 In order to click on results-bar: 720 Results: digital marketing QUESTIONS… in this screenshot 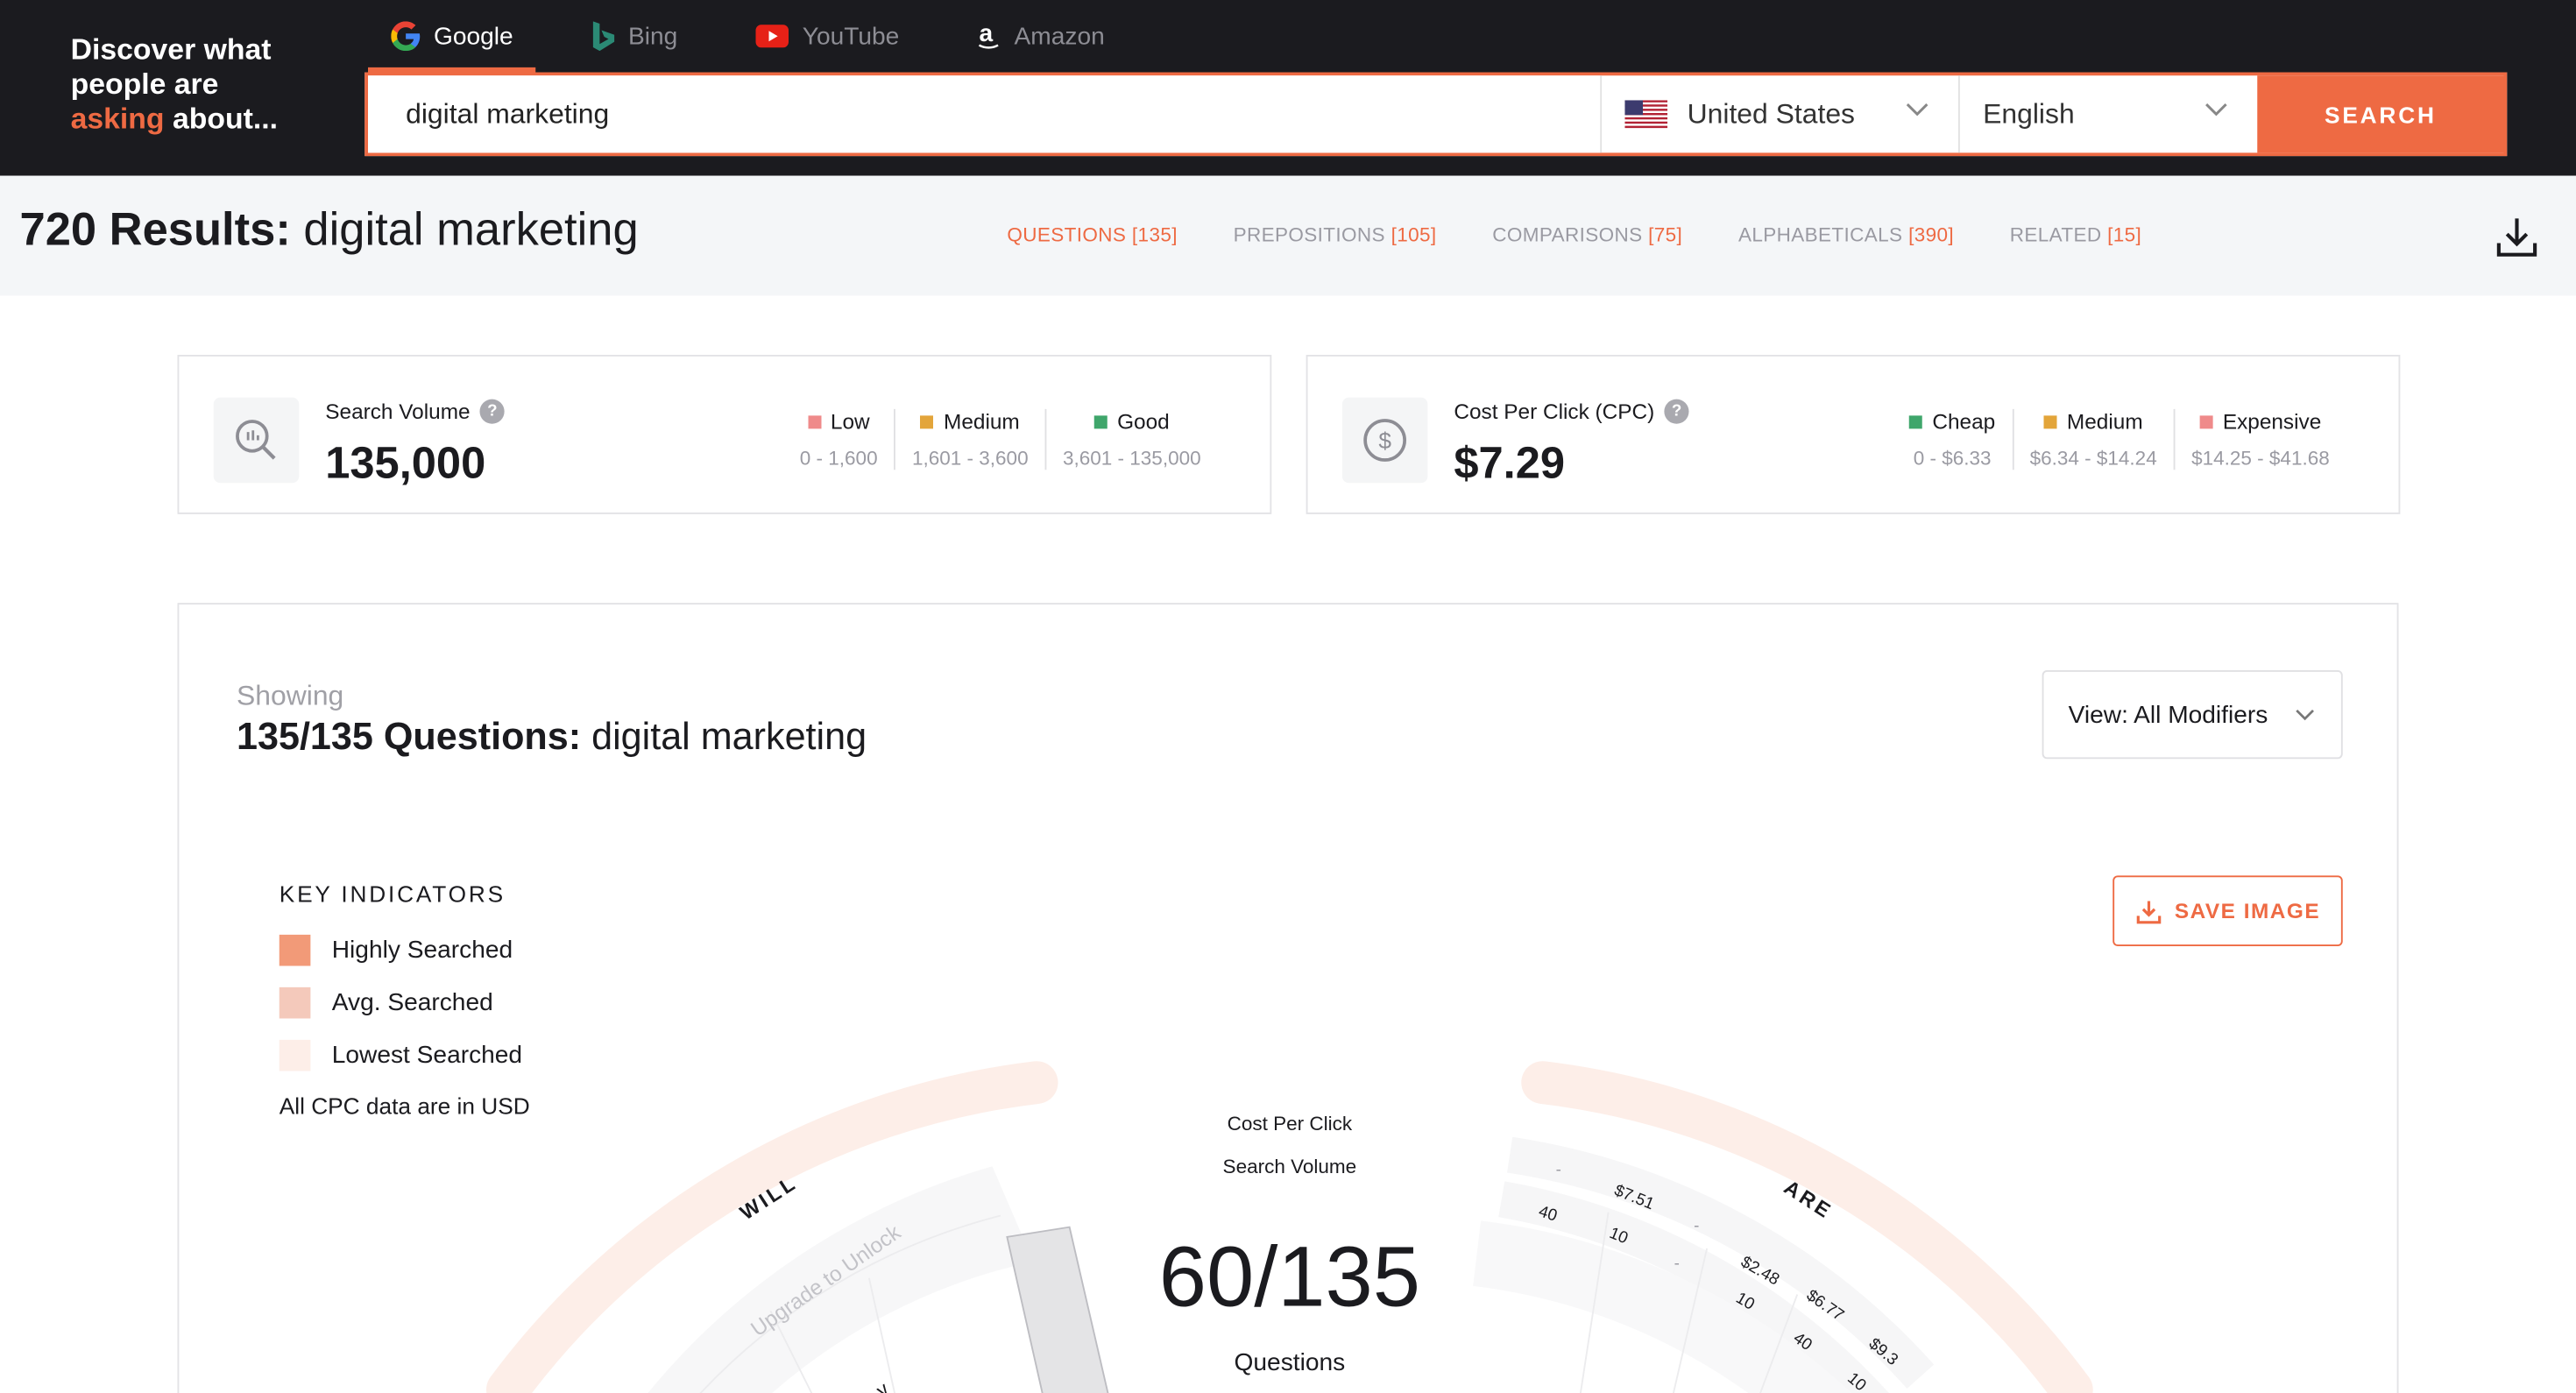, I will do `click(1288, 236)`.